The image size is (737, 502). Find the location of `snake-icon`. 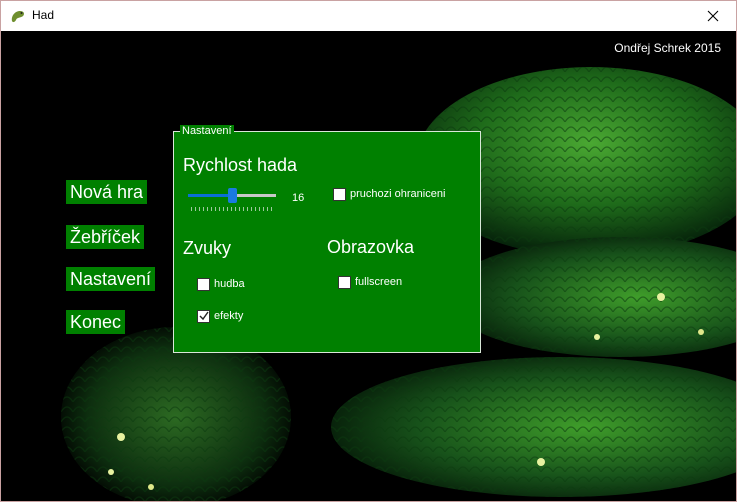

snake-icon is located at coordinates (17, 17).